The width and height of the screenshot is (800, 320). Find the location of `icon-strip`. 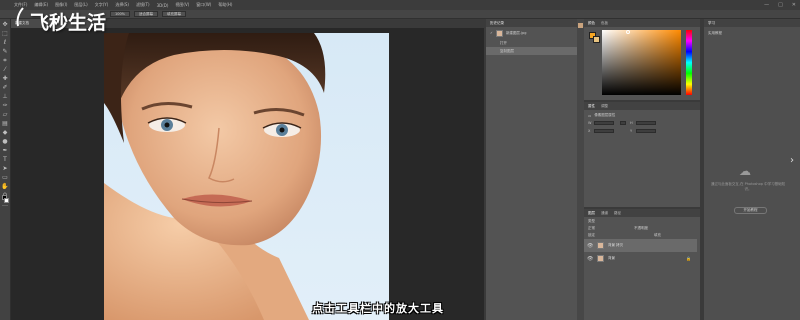

icon-strip is located at coordinates (580, 169).